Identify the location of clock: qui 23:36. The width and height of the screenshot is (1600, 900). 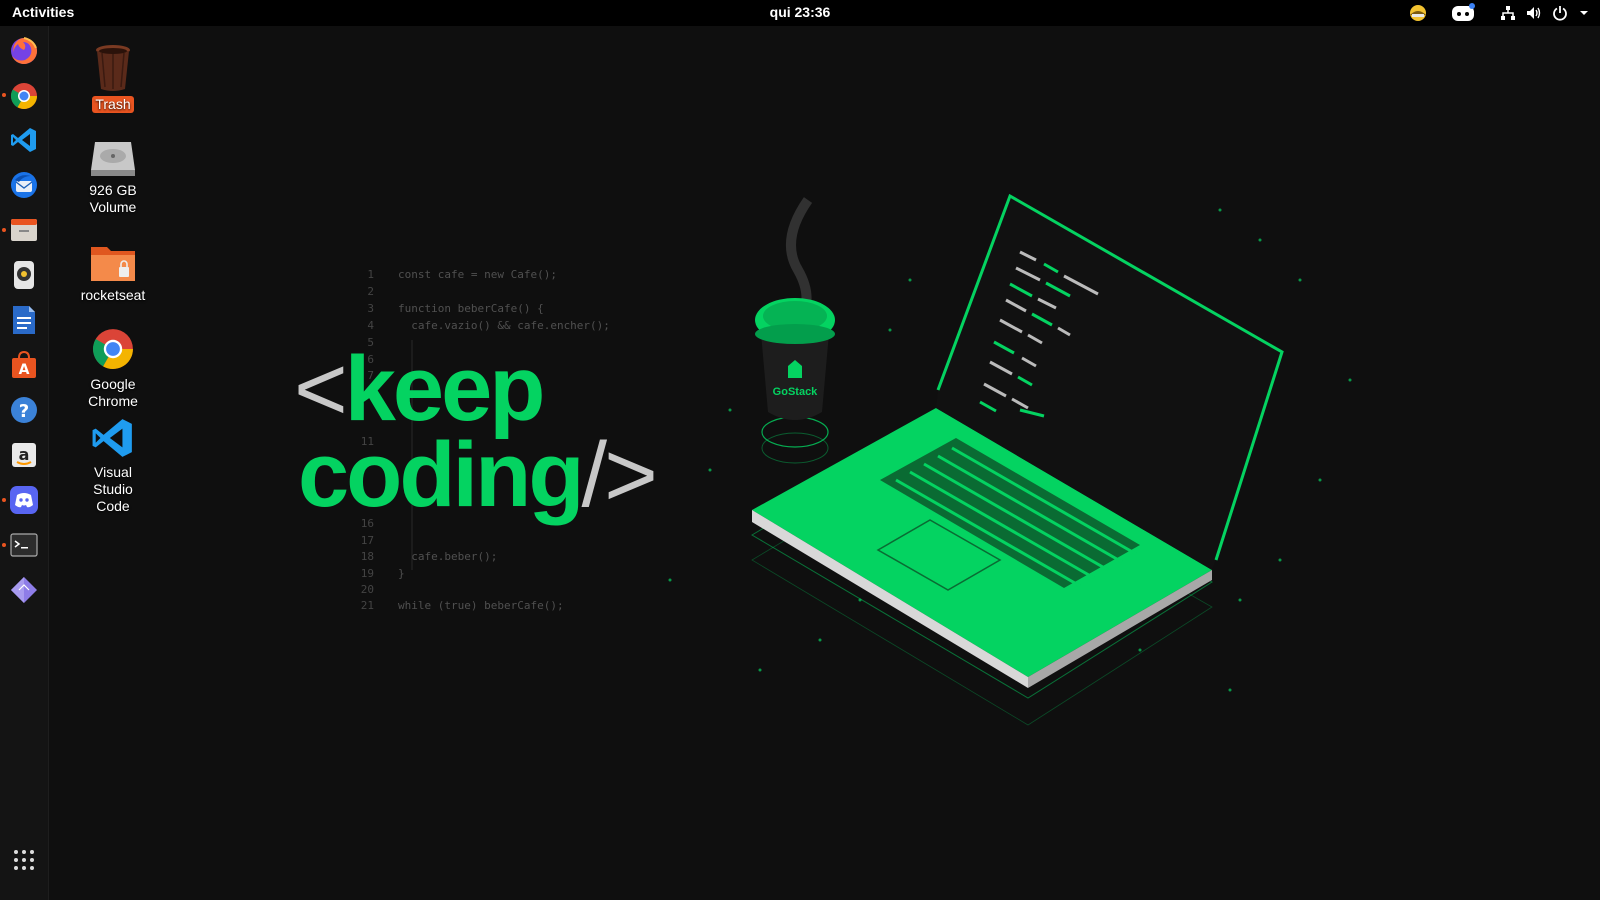
(800, 12).